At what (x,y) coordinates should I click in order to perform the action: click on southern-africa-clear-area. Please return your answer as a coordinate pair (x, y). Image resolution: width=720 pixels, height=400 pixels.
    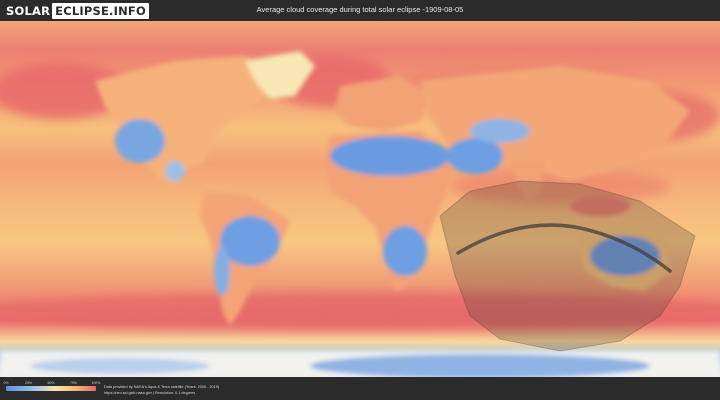
    Looking at the image, I should click on (405, 251).